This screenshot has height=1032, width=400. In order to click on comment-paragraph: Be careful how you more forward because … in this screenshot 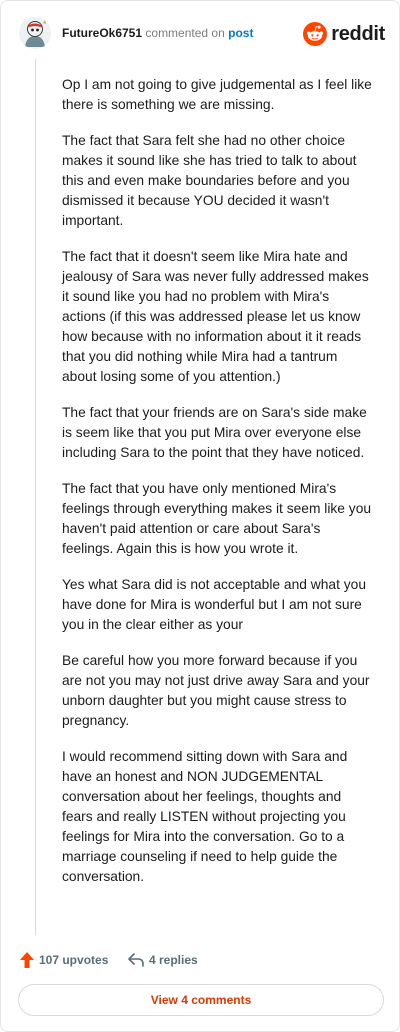, I will do `click(216, 690)`.